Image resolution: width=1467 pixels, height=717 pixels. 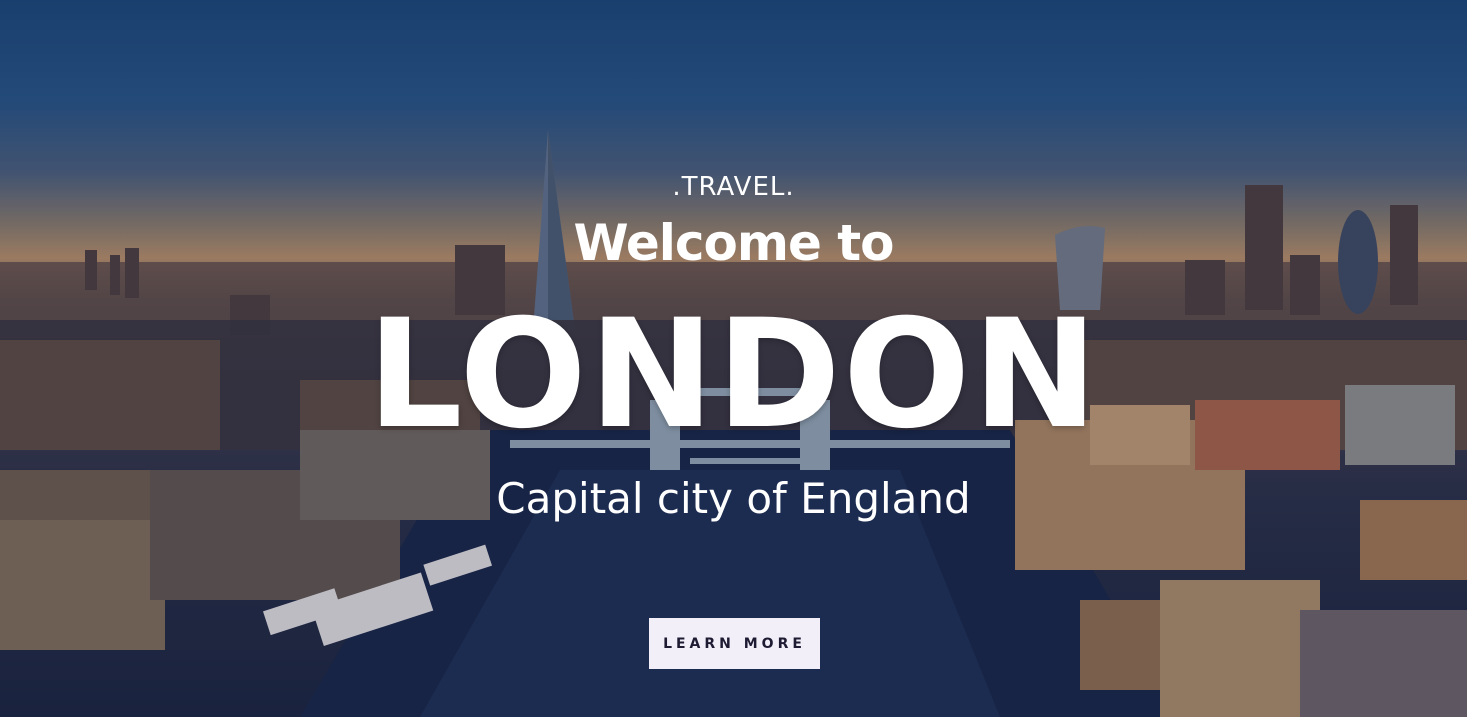 I want to click on hero-welcome-heading: Welcome to, so click(x=733, y=243).